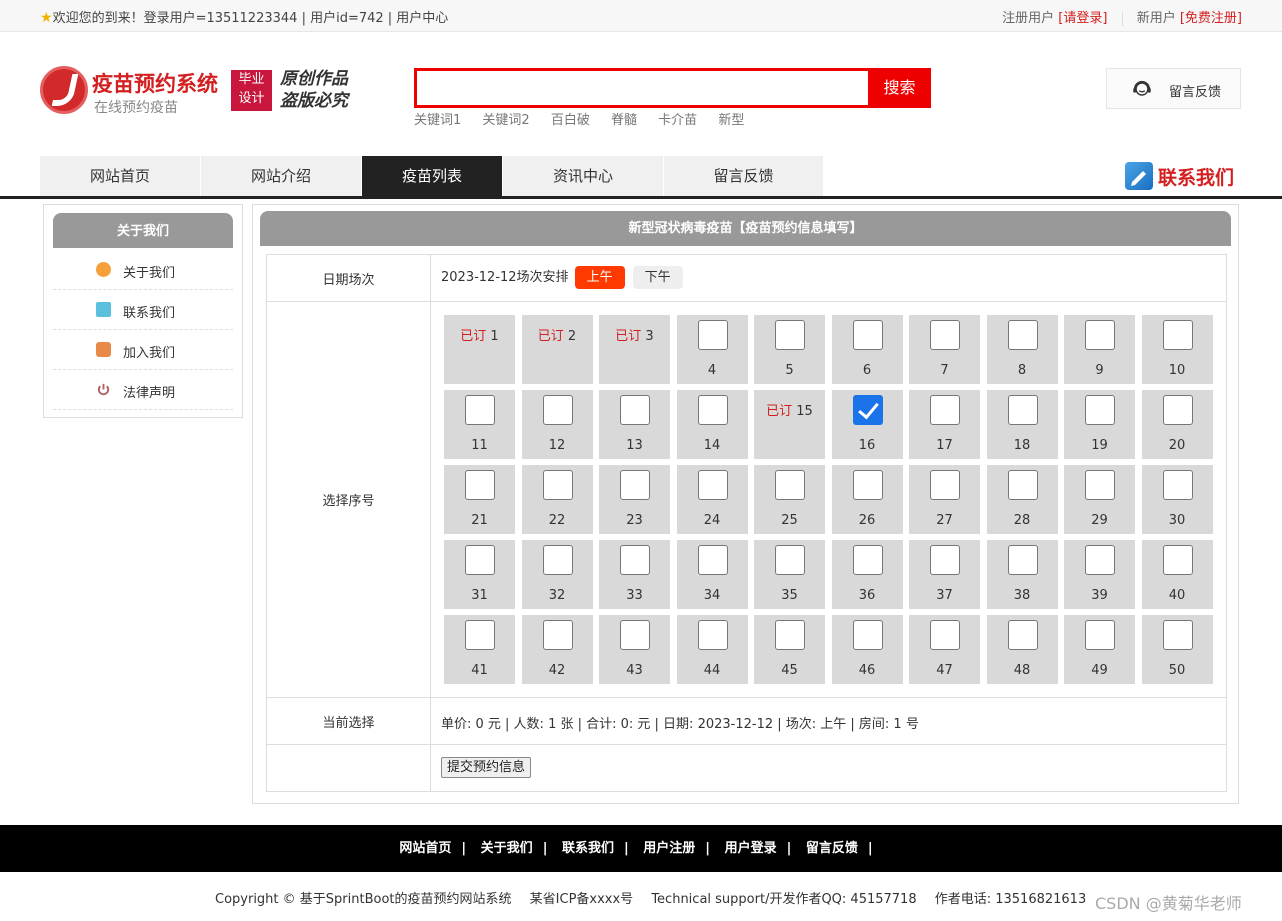 The height and width of the screenshot is (921, 1282). I want to click on footer-link-about: 关于我们, so click(507, 848).